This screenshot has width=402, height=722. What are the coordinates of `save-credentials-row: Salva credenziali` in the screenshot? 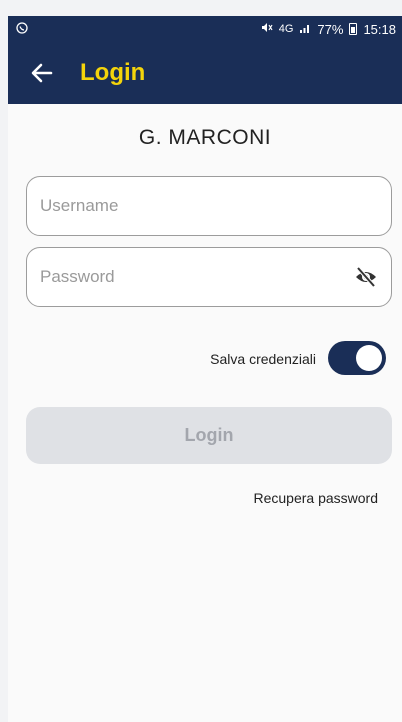 It's located at (205, 361).